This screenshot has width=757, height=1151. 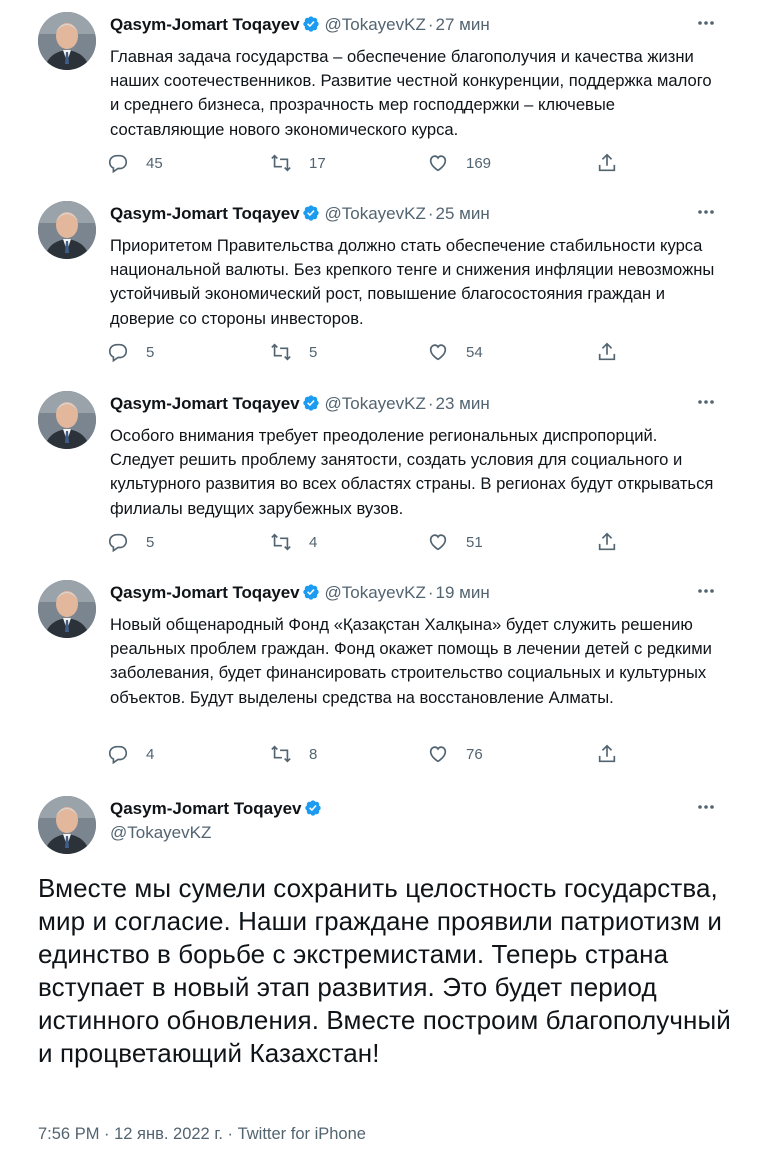 What do you see at coordinates (130, 754) in the screenshot?
I see `reply-button: 4` at bounding box center [130, 754].